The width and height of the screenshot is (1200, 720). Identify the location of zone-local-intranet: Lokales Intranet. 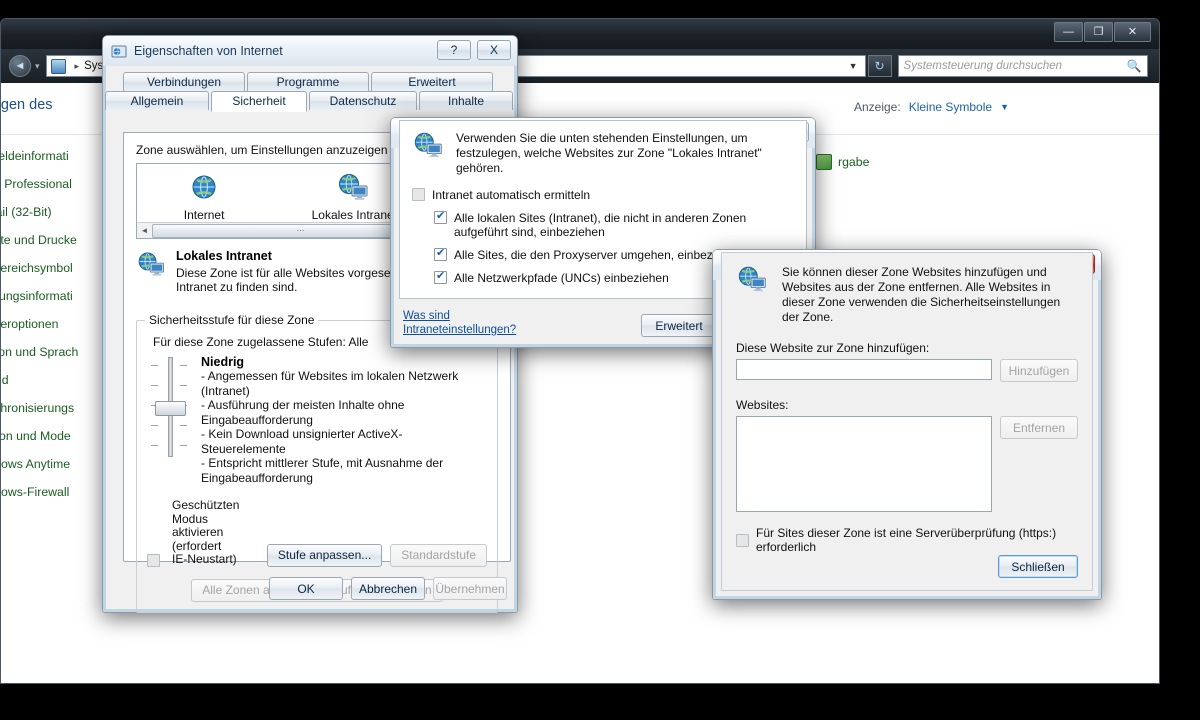
(354, 196).